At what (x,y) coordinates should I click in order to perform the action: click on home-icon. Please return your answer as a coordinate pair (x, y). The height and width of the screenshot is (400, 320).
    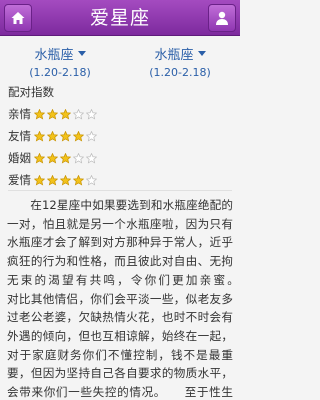
    Looking at the image, I should click on (18, 18).